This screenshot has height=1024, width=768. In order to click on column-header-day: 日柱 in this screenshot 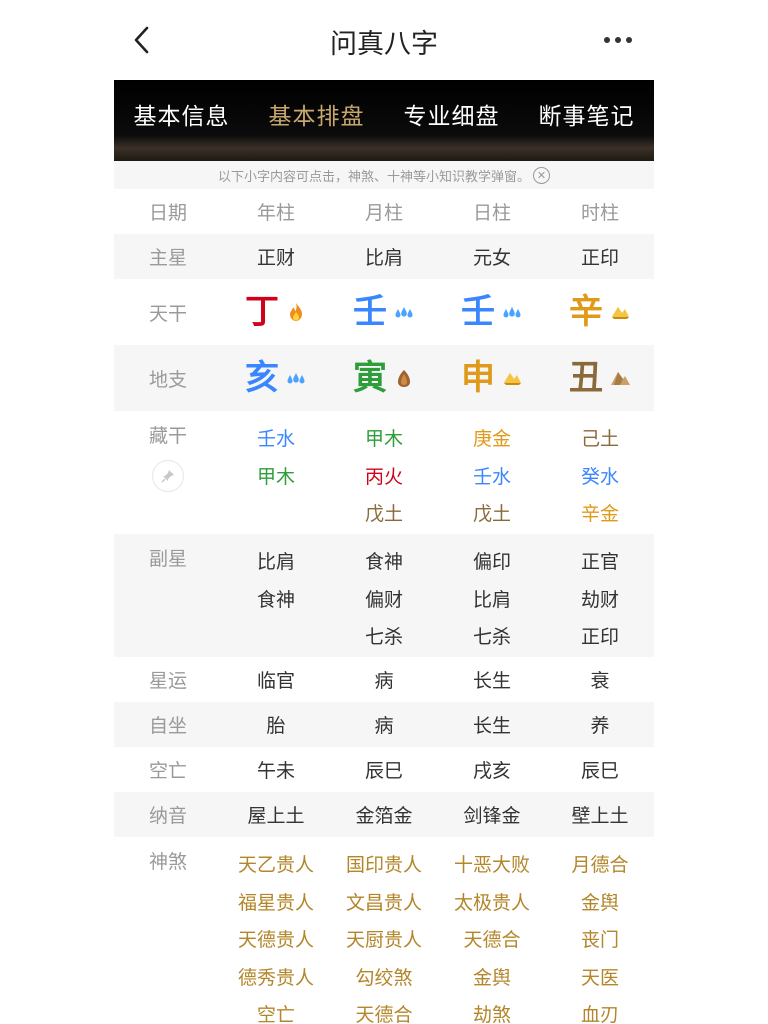, I will do `click(491, 213)`.